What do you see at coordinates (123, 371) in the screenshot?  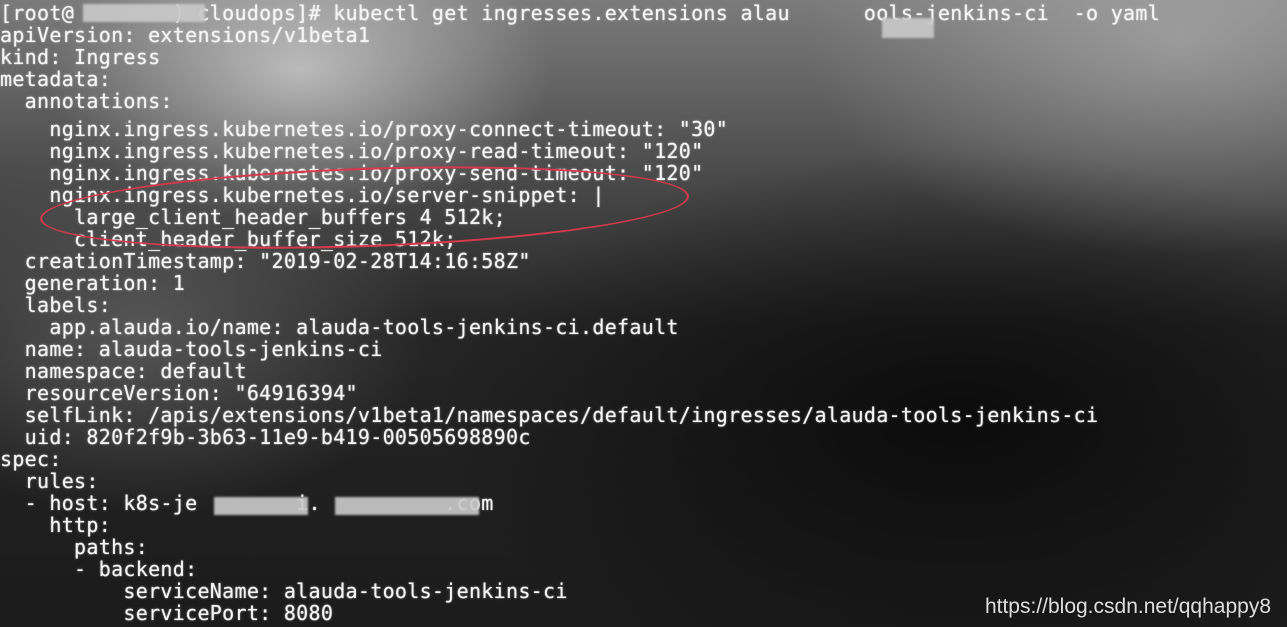 I see `terminal-line: namespace: default` at bounding box center [123, 371].